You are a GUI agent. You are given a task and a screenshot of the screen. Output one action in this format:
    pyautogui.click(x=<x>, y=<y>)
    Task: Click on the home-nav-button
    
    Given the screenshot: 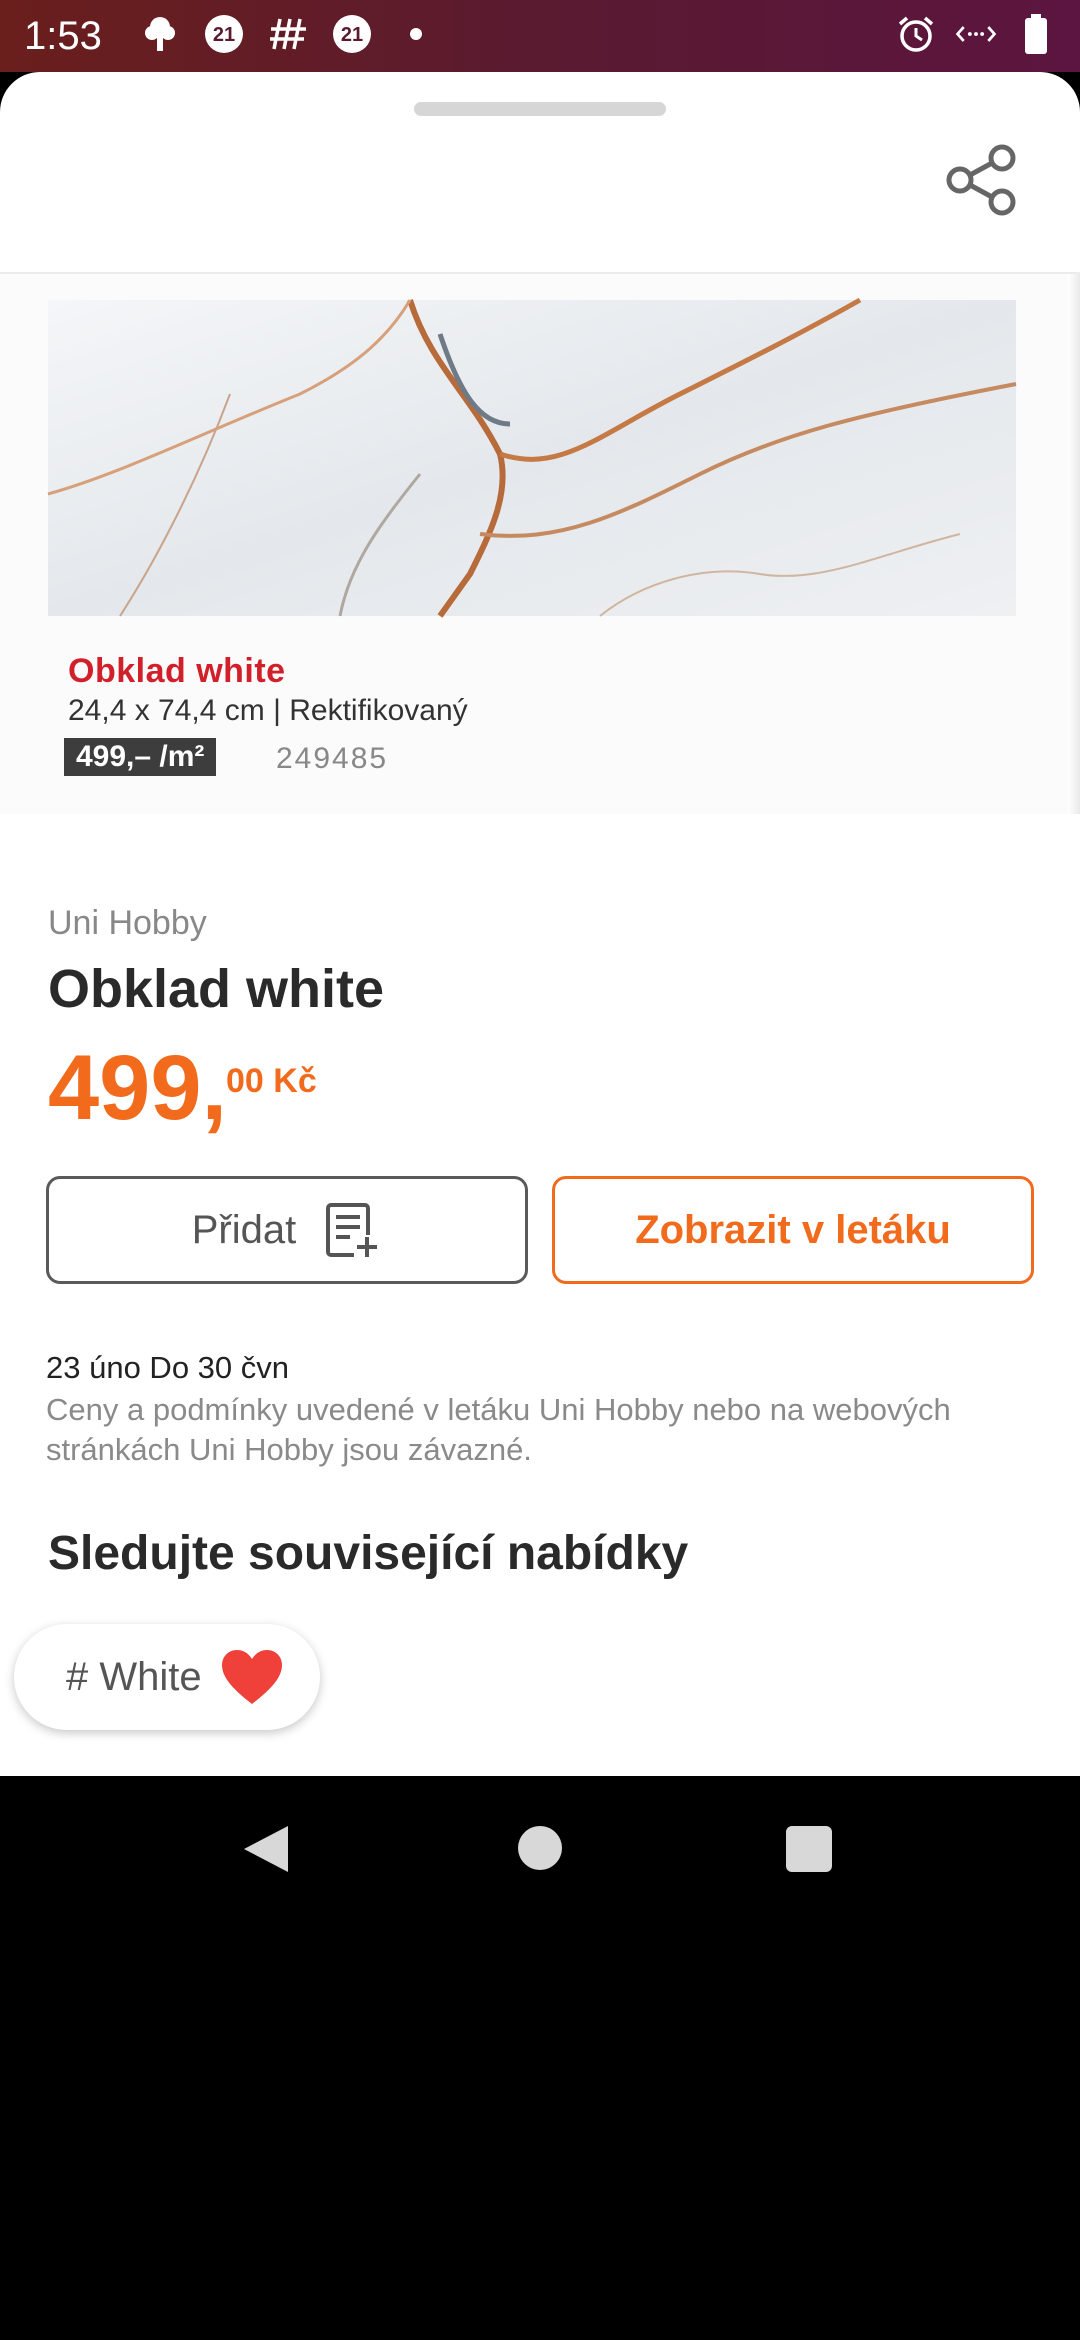 What is the action you would take?
    pyautogui.click(x=540, y=1848)
    